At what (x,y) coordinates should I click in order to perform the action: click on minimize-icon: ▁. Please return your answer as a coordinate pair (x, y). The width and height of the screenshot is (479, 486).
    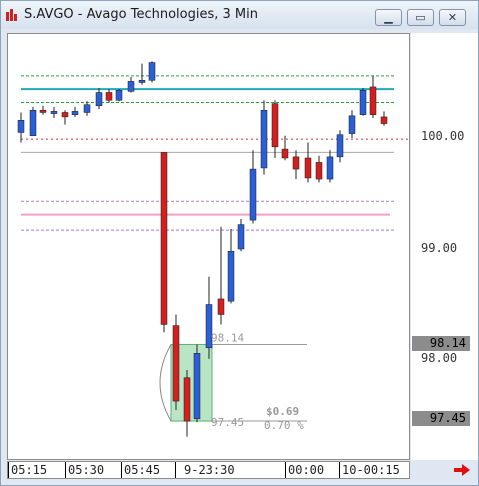
    Looking at the image, I should click on (388, 17).